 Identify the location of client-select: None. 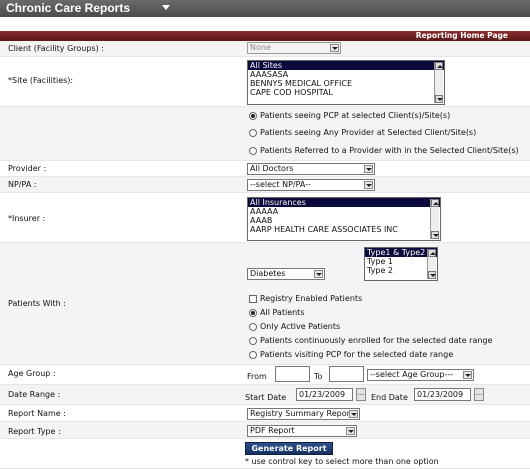
(294, 48).